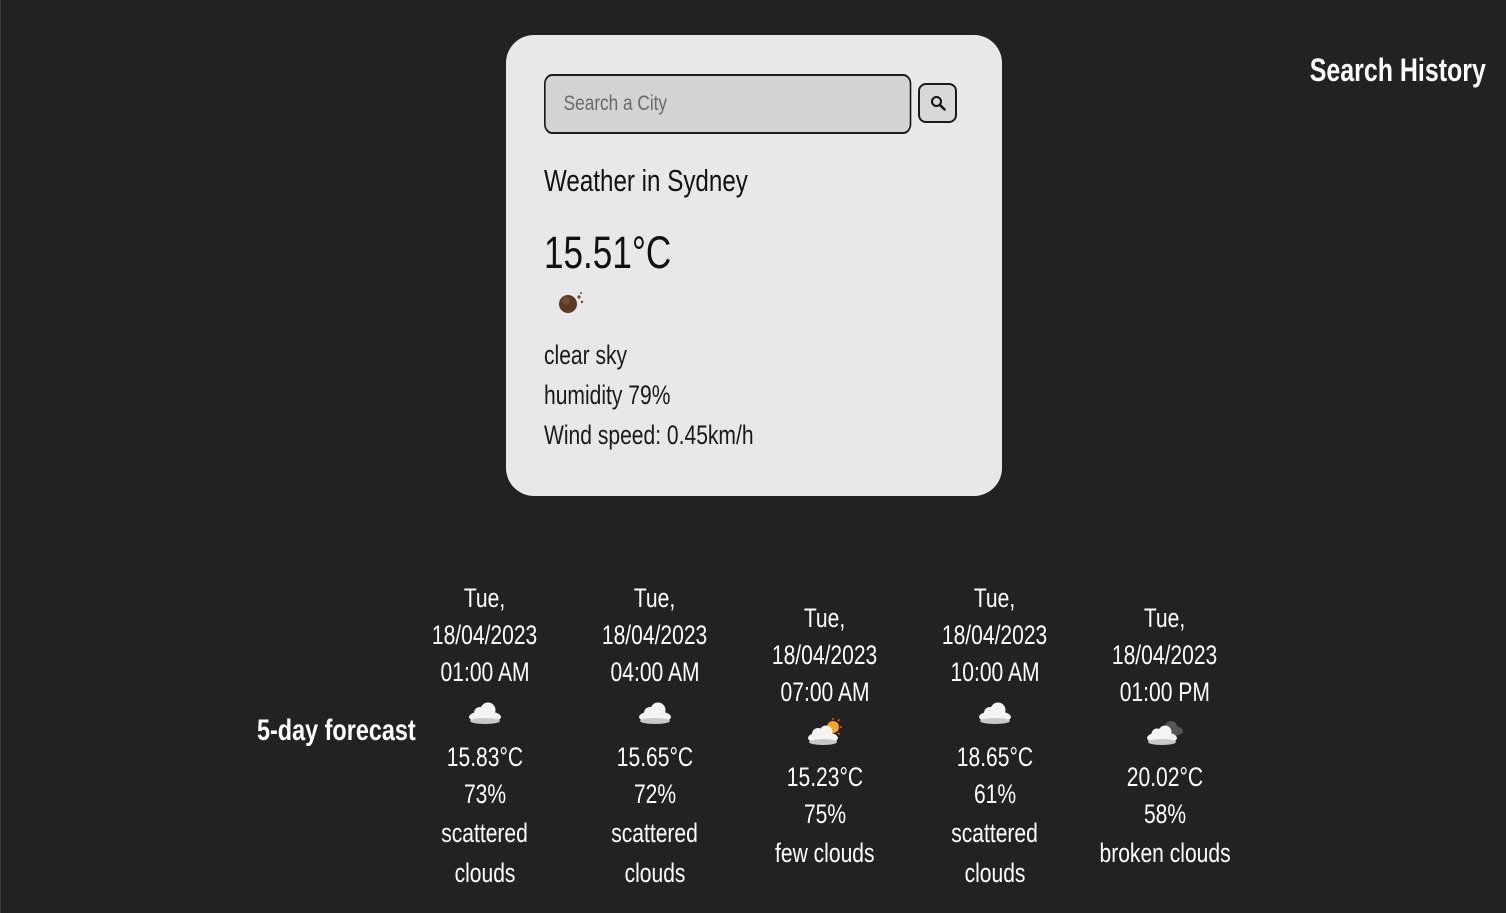 This screenshot has height=913, width=1506. What do you see at coordinates (728, 104) in the screenshot?
I see `search-input` at bounding box center [728, 104].